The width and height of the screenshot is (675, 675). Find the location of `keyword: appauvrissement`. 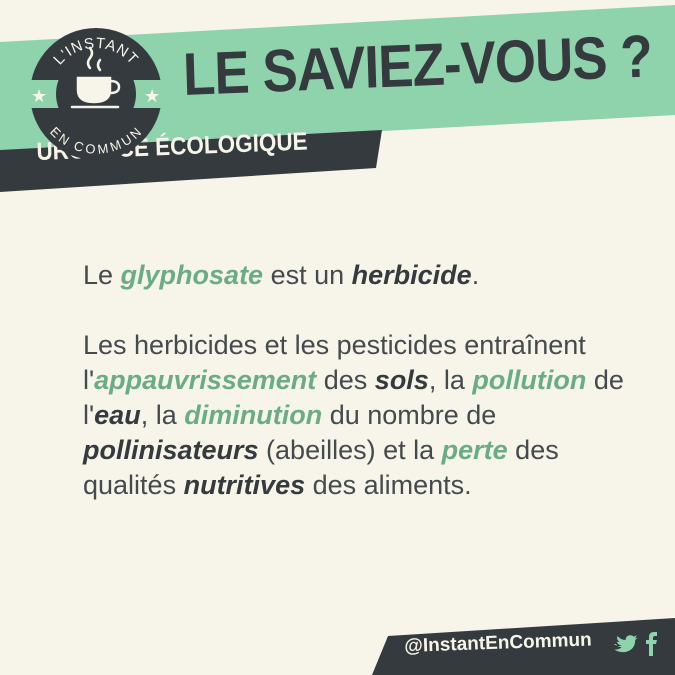

keyword: appauvrissement is located at coordinates (205, 380).